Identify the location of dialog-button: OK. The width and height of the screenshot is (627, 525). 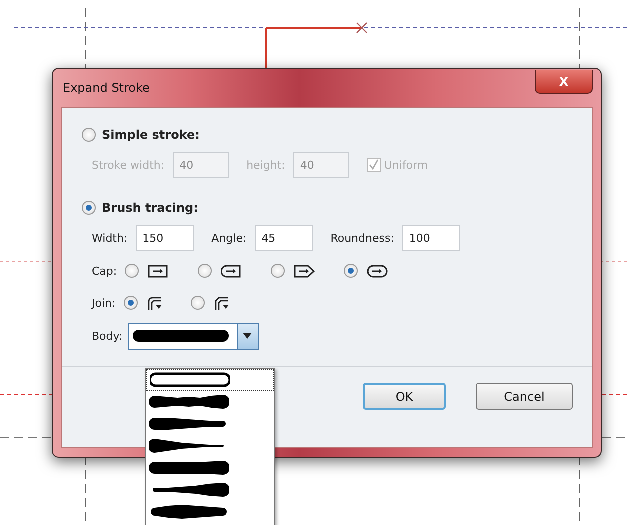
(404, 396).